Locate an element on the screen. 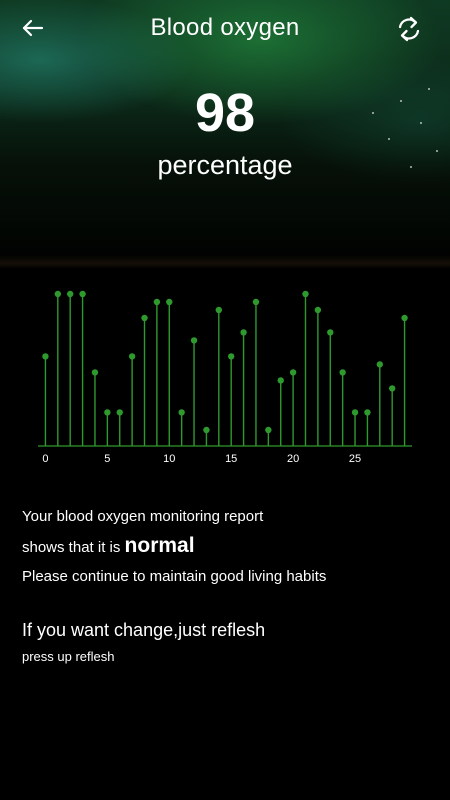 The height and width of the screenshot is (800, 450). oxygen-unit: percentage is located at coordinates (225, 165).